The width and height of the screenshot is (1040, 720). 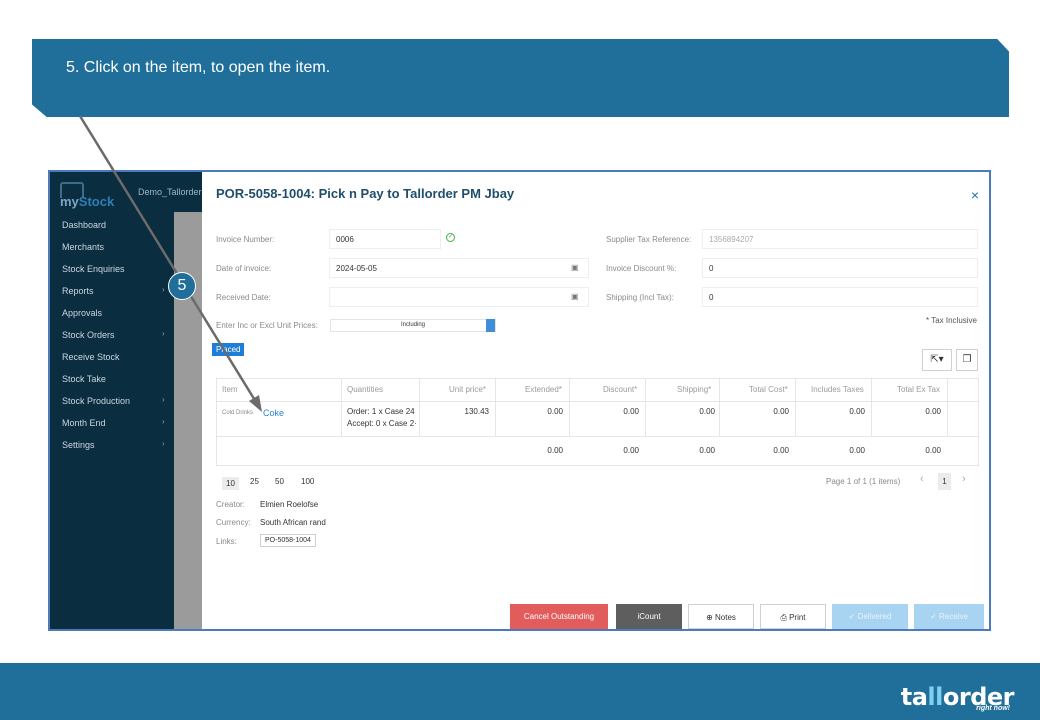 I want to click on callout-pointer, so click(x=170, y=263).